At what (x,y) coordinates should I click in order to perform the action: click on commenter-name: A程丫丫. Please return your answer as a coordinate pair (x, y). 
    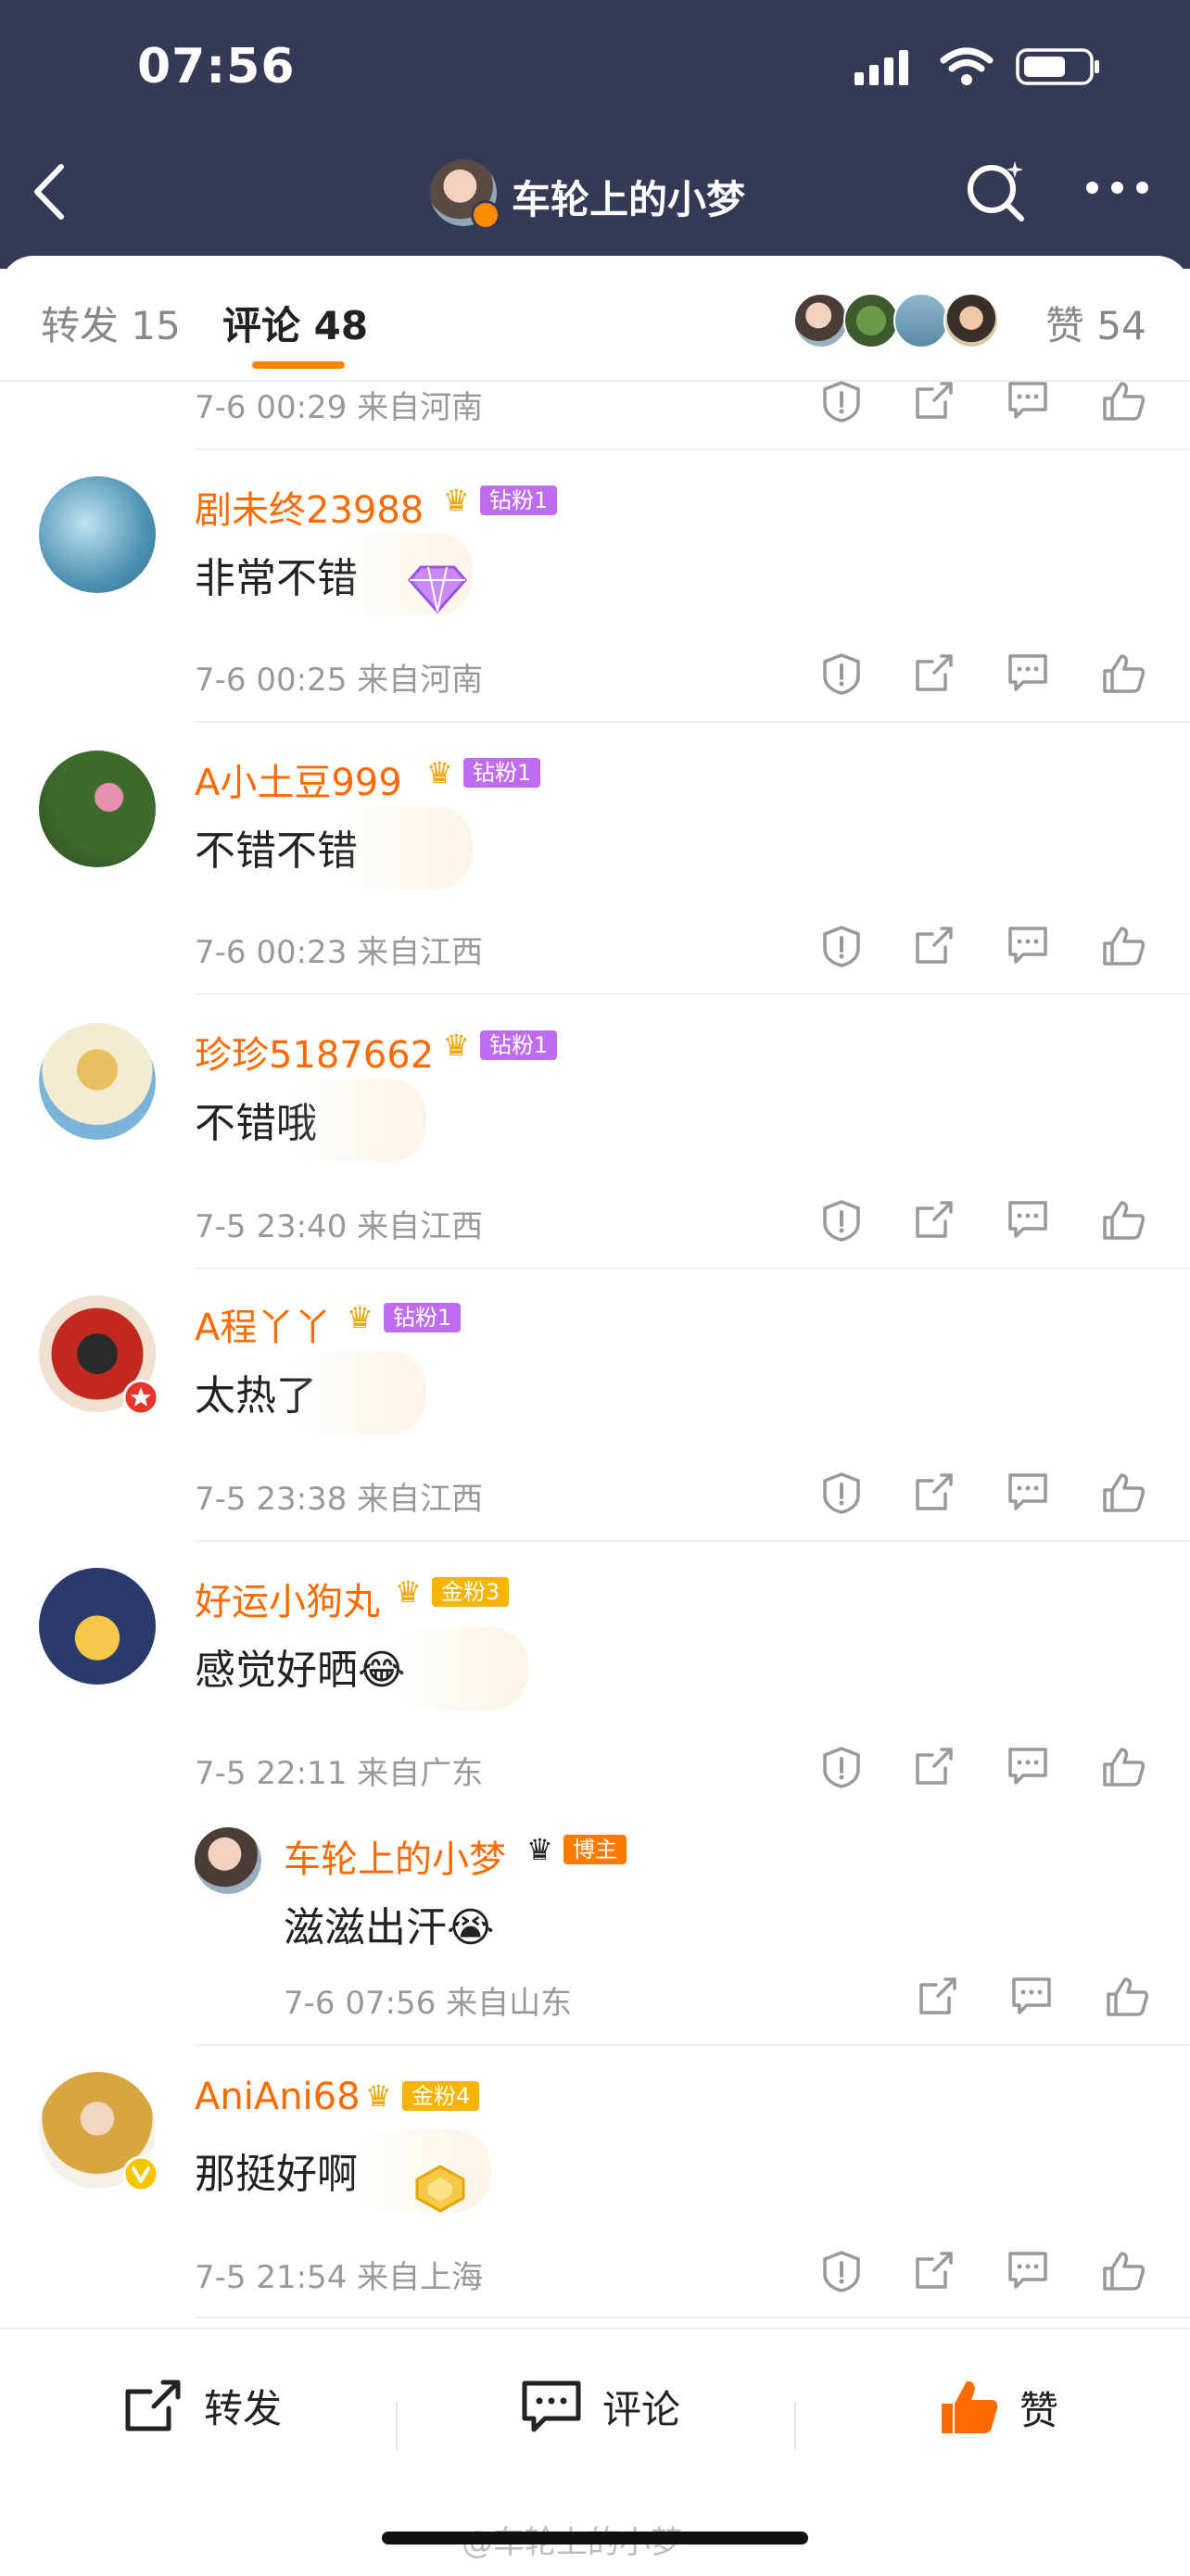
    Looking at the image, I should click on (263, 1324).